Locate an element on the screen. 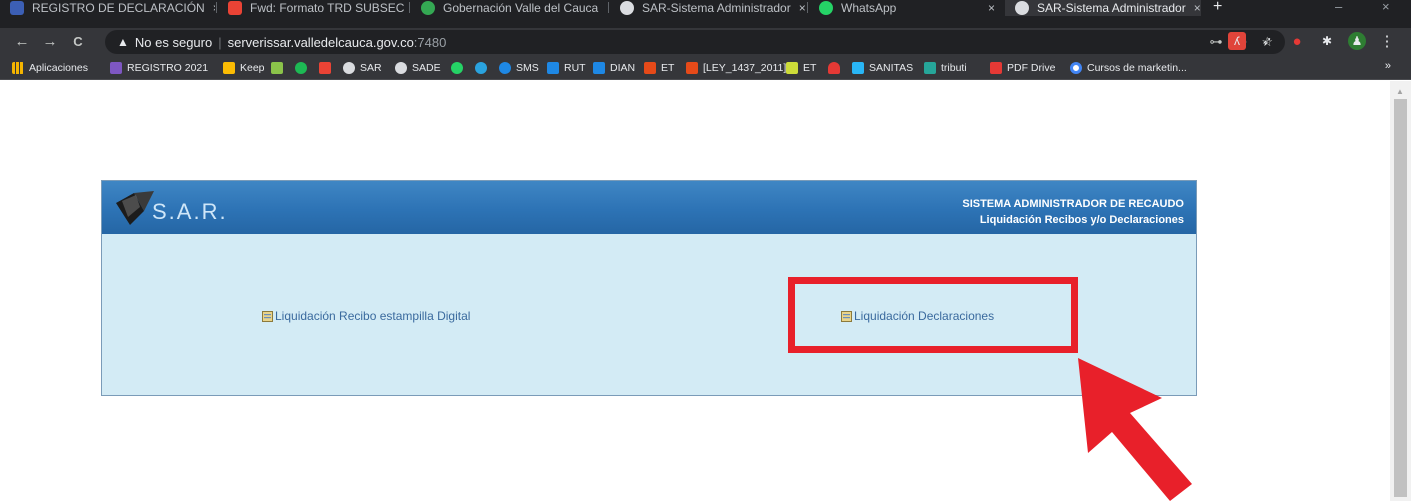 The image size is (1411, 501). bookmark-registro-2021: REGISTRO 2021 is located at coordinates (159, 68).